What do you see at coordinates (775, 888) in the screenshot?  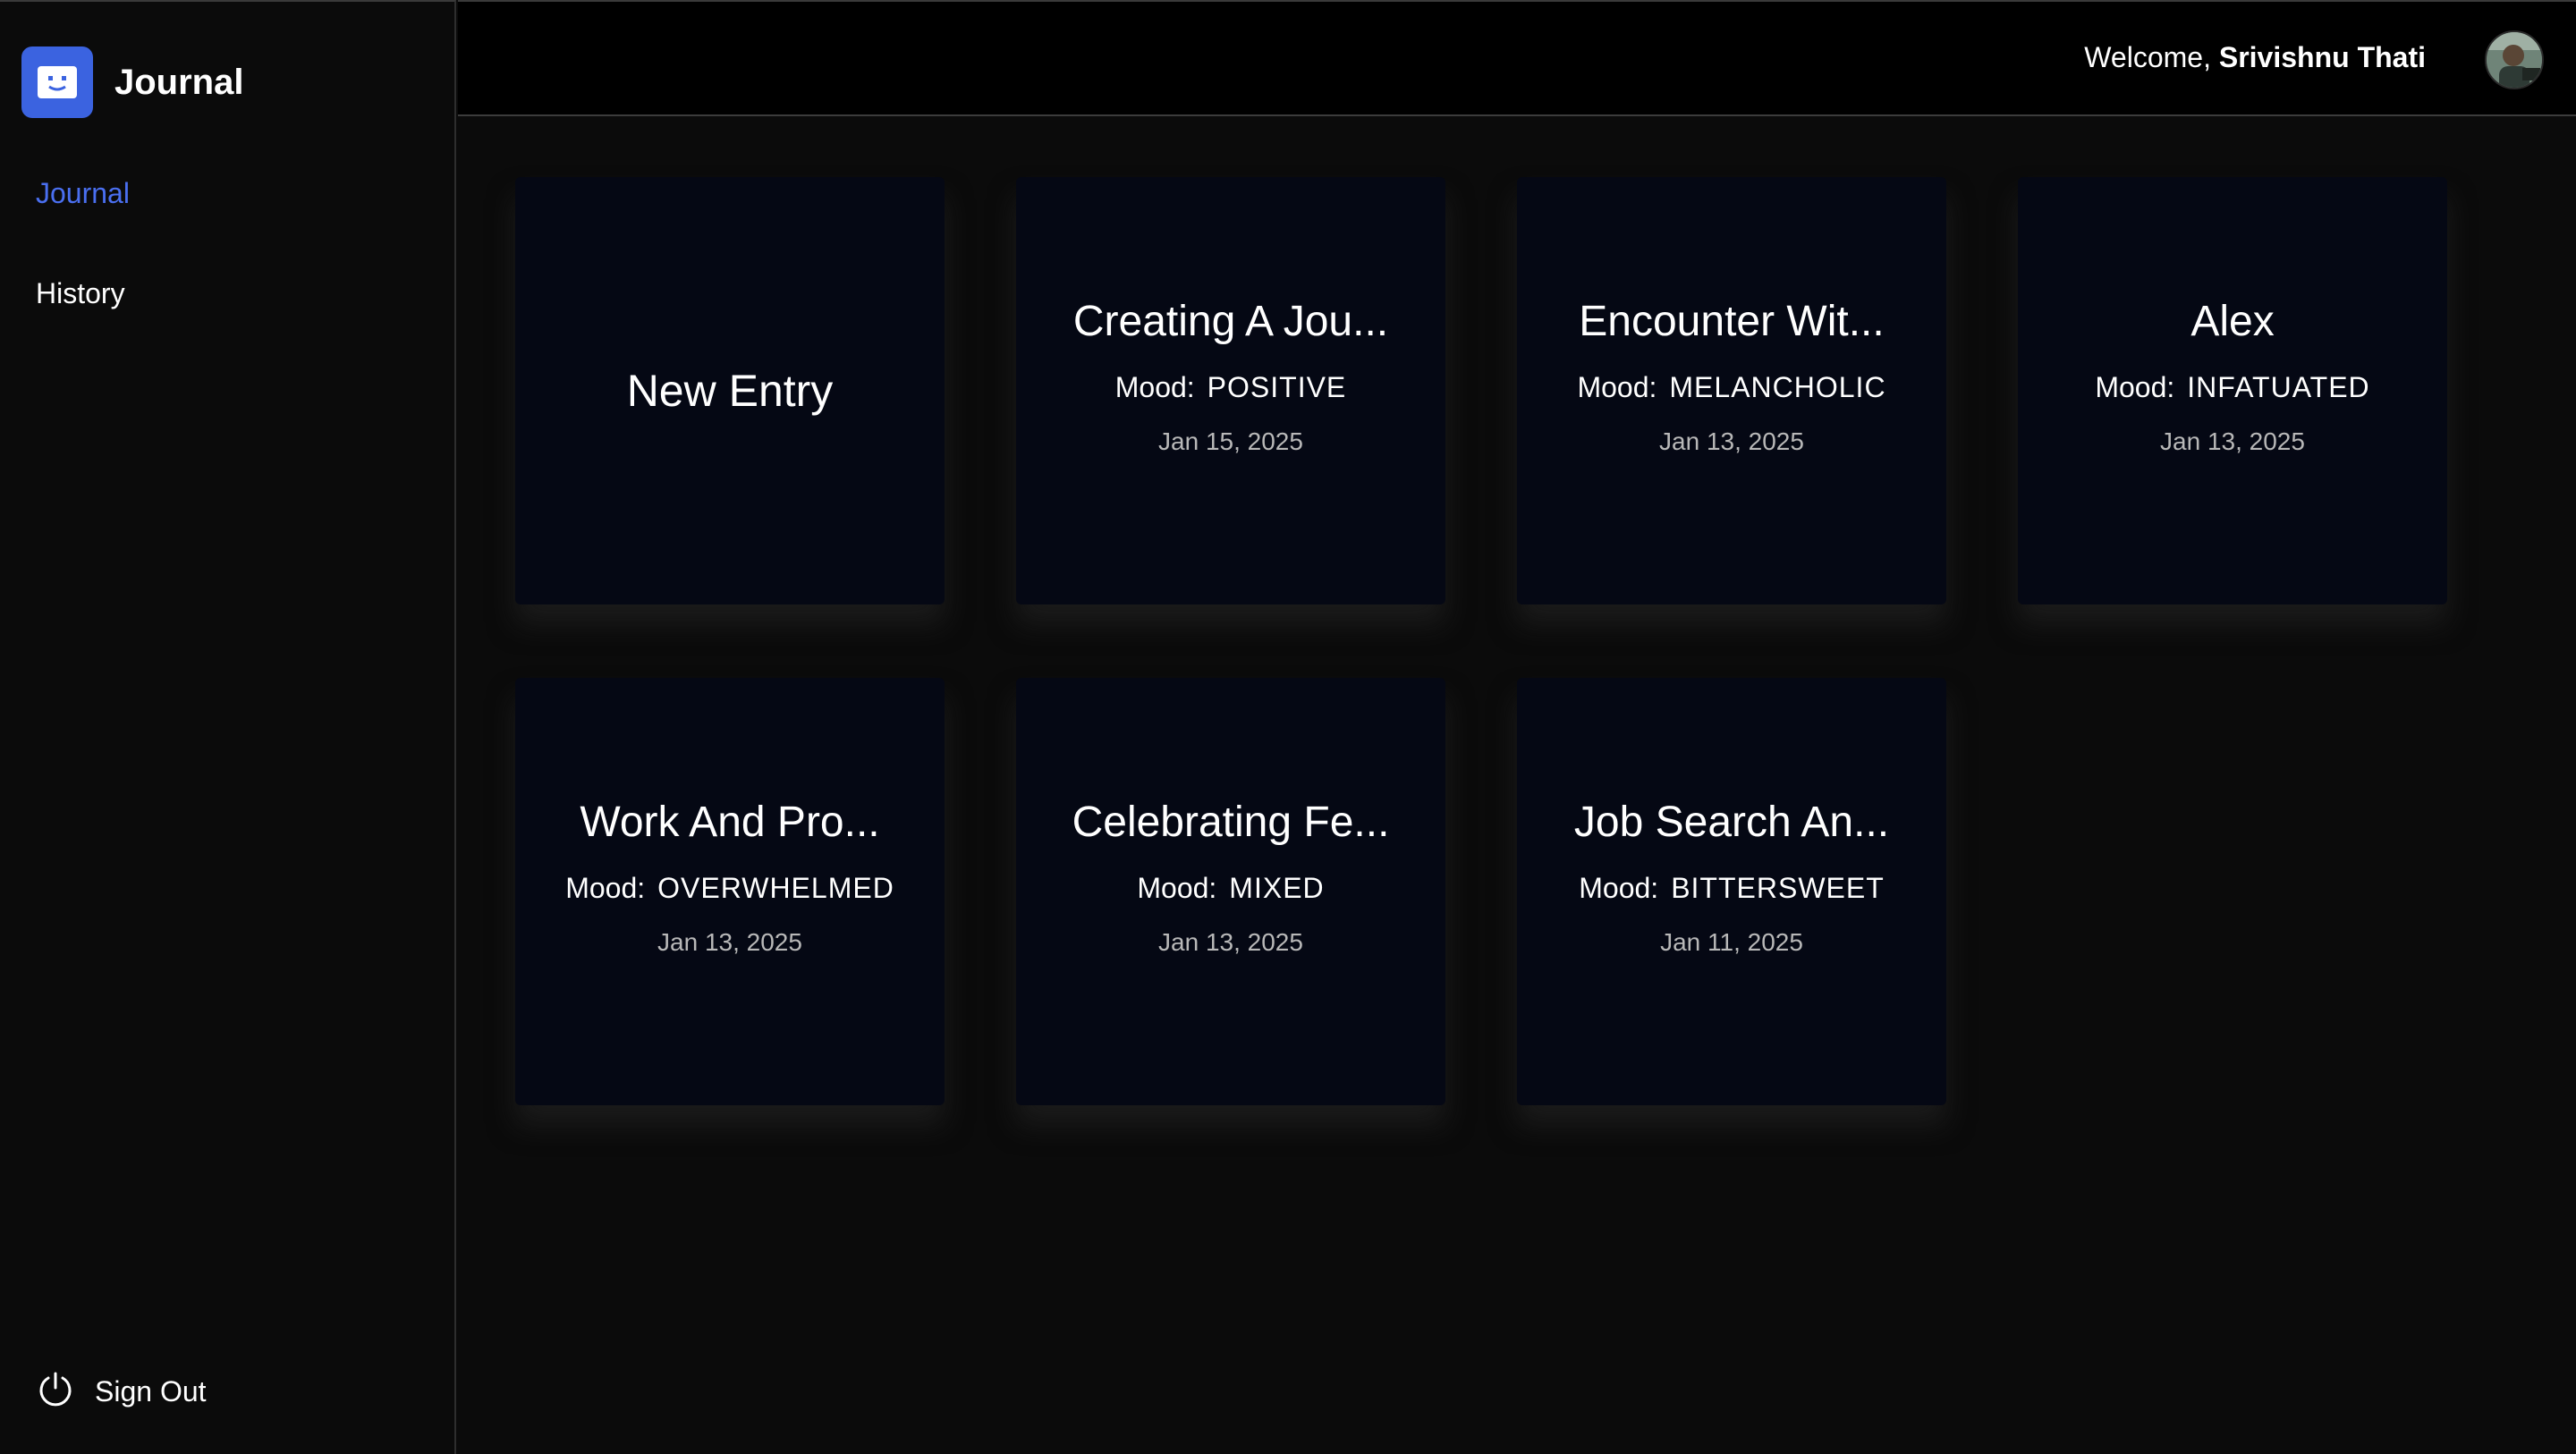 I see `mood-value: OVERWHELMED` at bounding box center [775, 888].